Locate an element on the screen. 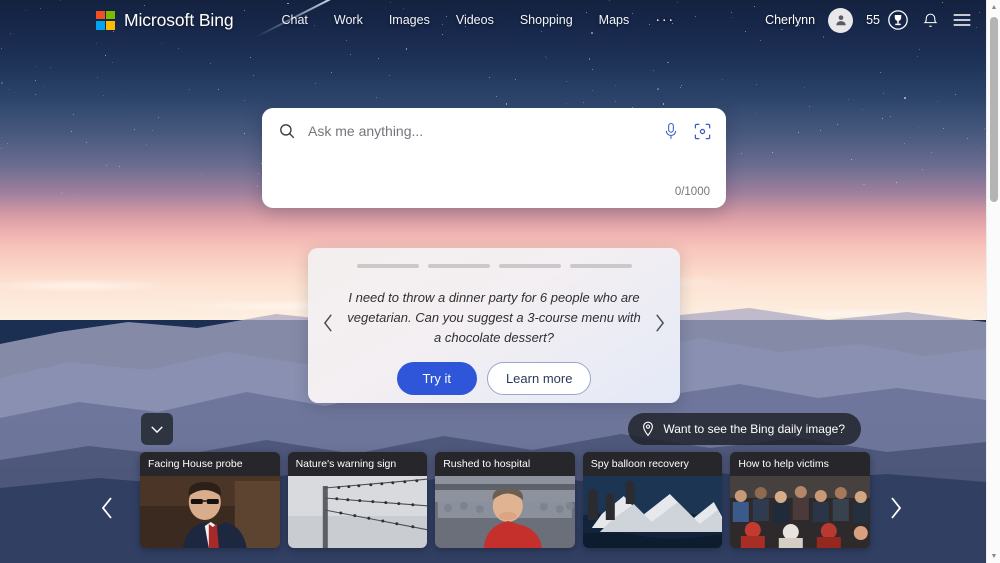 This screenshot has width=1000, height=563. nav-item-chat: Chat is located at coordinates (294, 20).